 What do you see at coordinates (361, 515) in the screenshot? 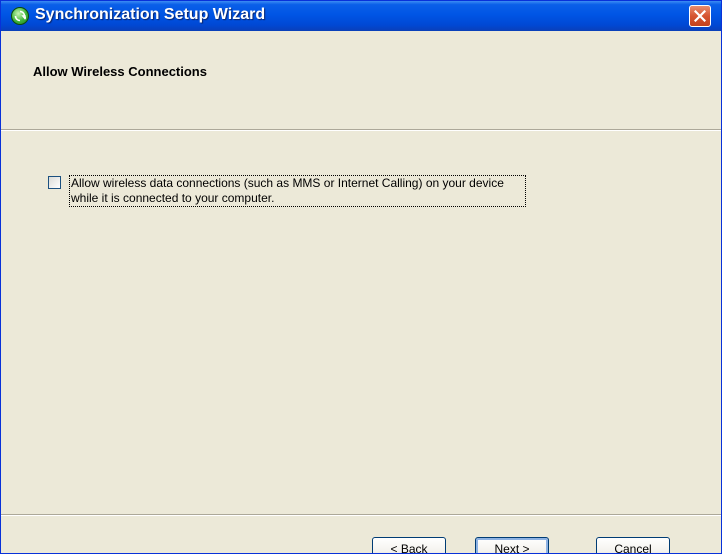
I see `footer-divider` at bounding box center [361, 515].